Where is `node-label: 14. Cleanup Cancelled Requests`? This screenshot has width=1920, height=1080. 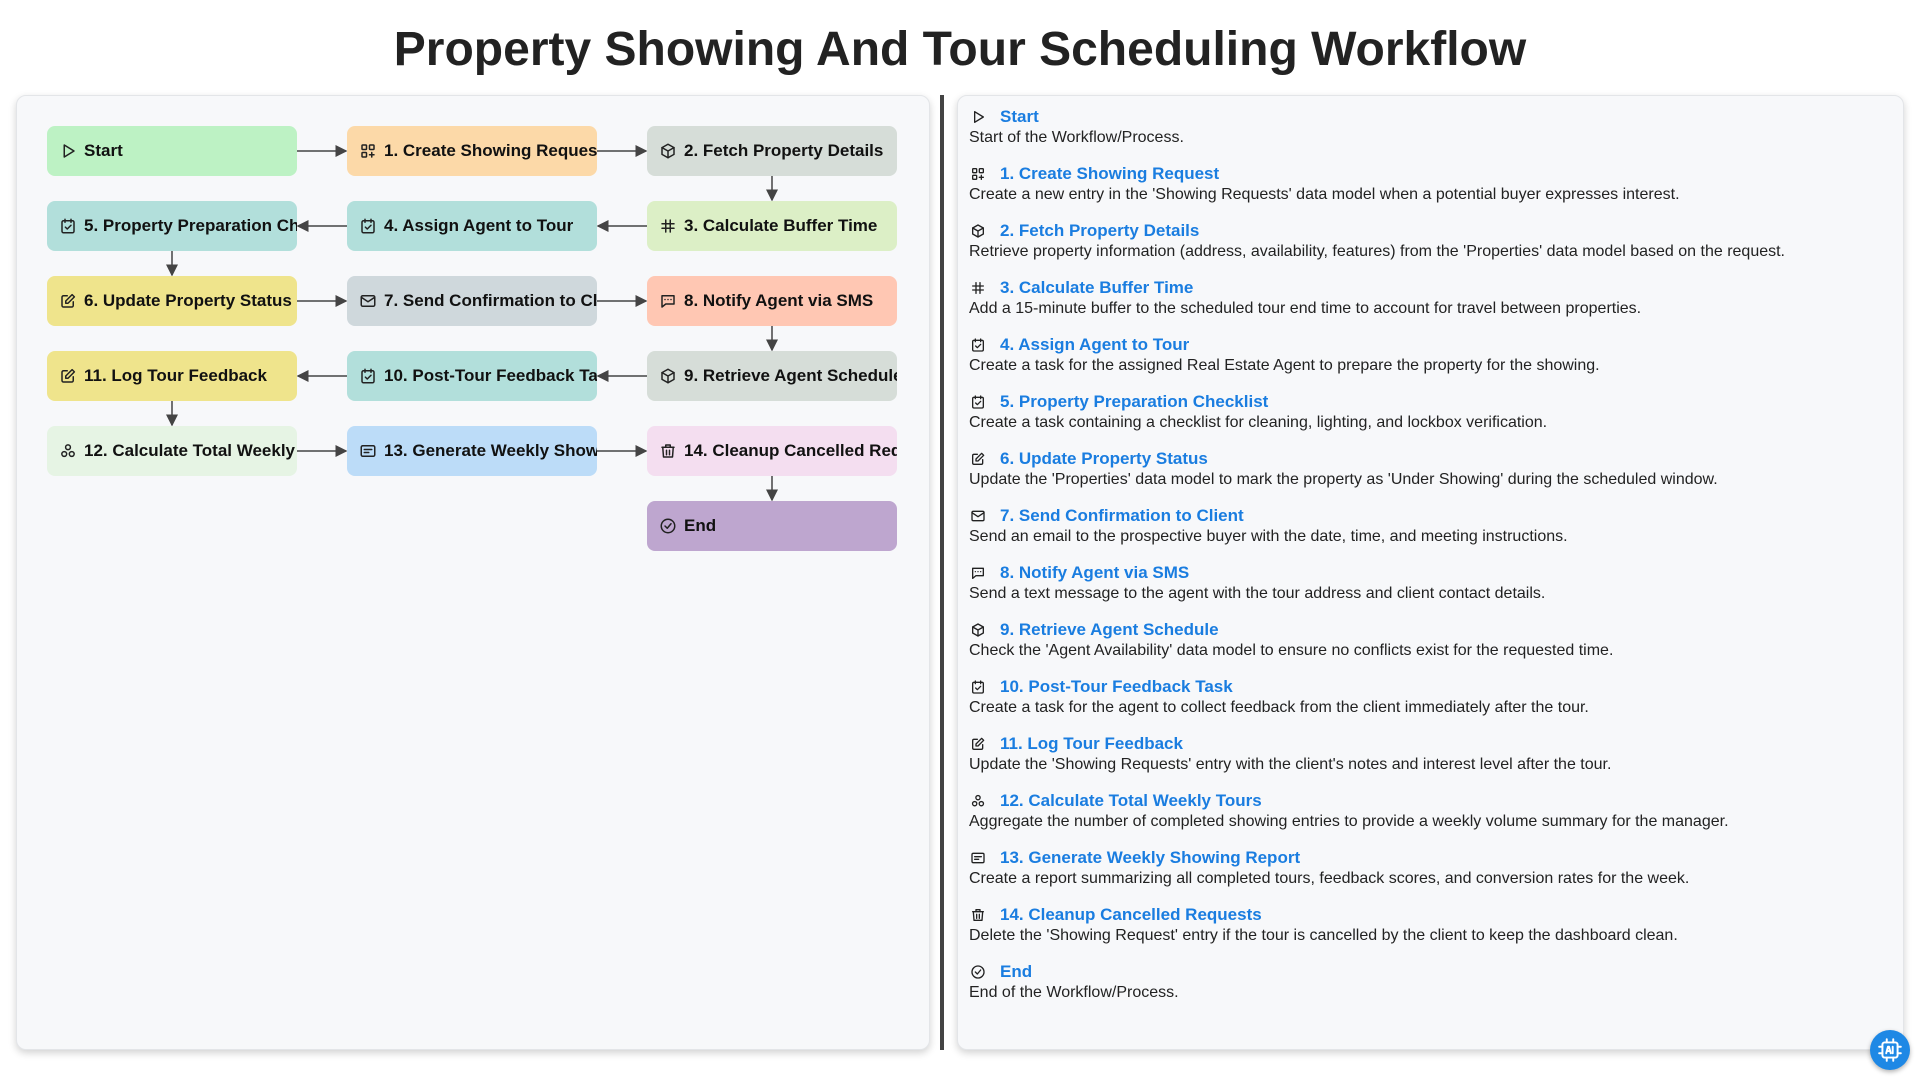 node-label: 14. Cleanup Cancelled Requests is located at coordinates (790, 450).